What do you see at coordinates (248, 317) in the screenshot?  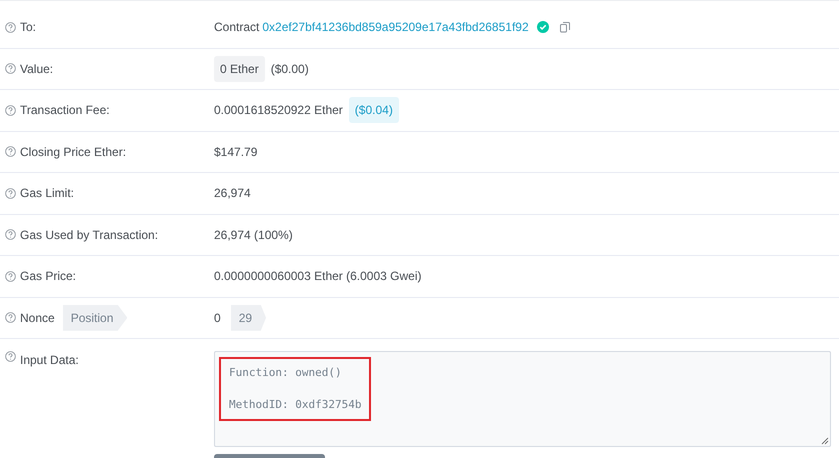 I see `position-value: 29` at bounding box center [248, 317].